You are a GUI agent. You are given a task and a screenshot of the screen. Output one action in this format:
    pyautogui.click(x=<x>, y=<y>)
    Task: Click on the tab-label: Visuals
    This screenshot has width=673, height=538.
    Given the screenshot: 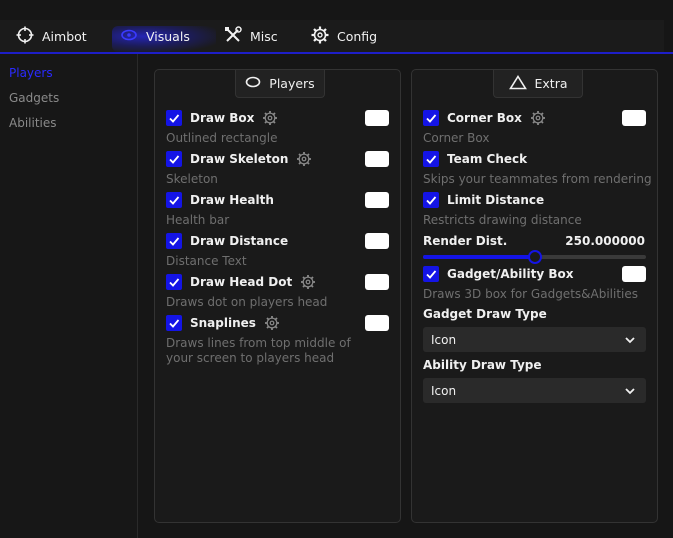 What is the action you would take?
    pyautogui.click(x=168, y=36)
    